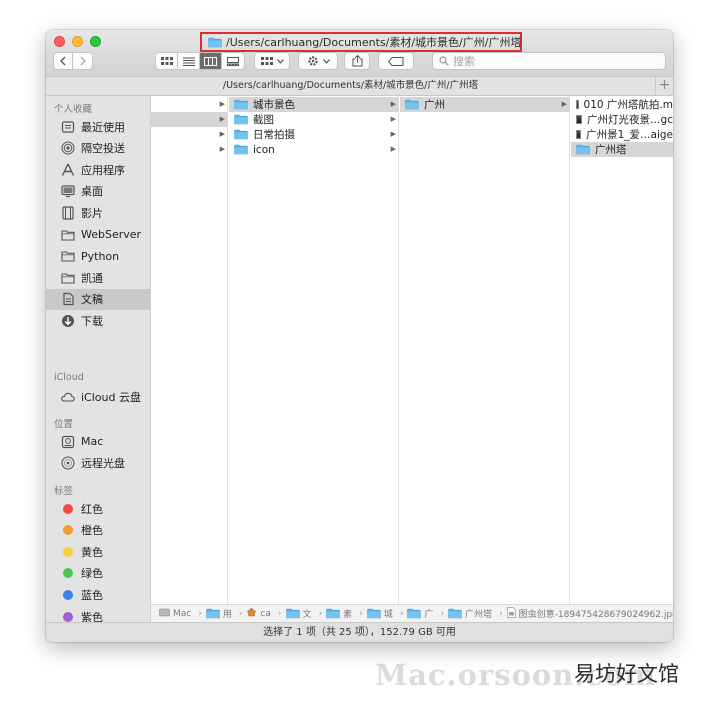 This screenshot has width=720, height=703. What do you see at coordinates (233, 61) in the screenshot?
I see `gallery-view-button` at bounding box center [233, 61].